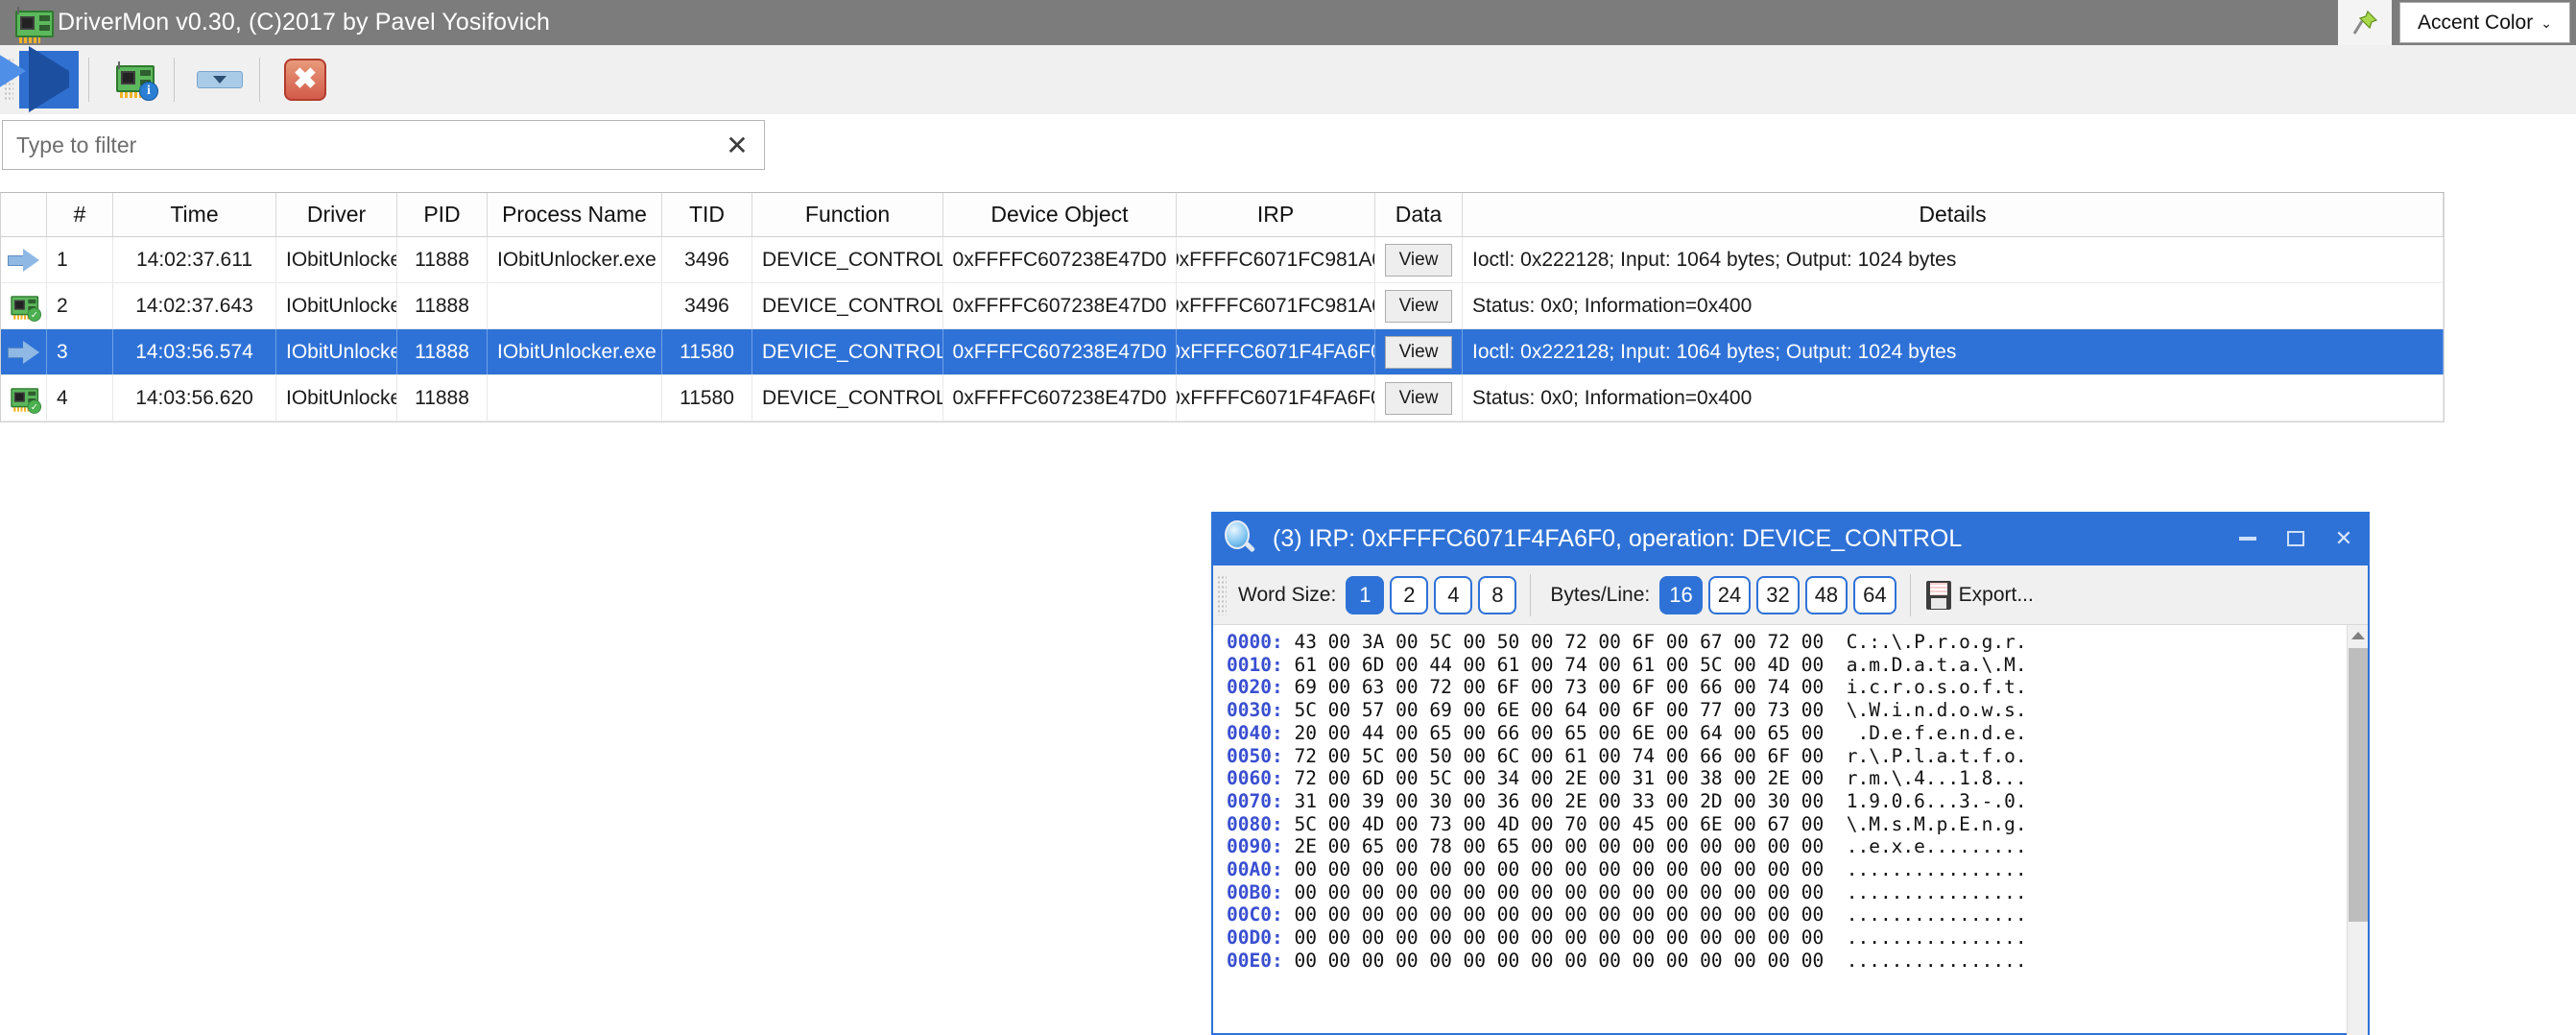 Image resolution: width=2576 pixels, height=1035 pixels. I want to click on close-button: ✕, so click(2344, 539).